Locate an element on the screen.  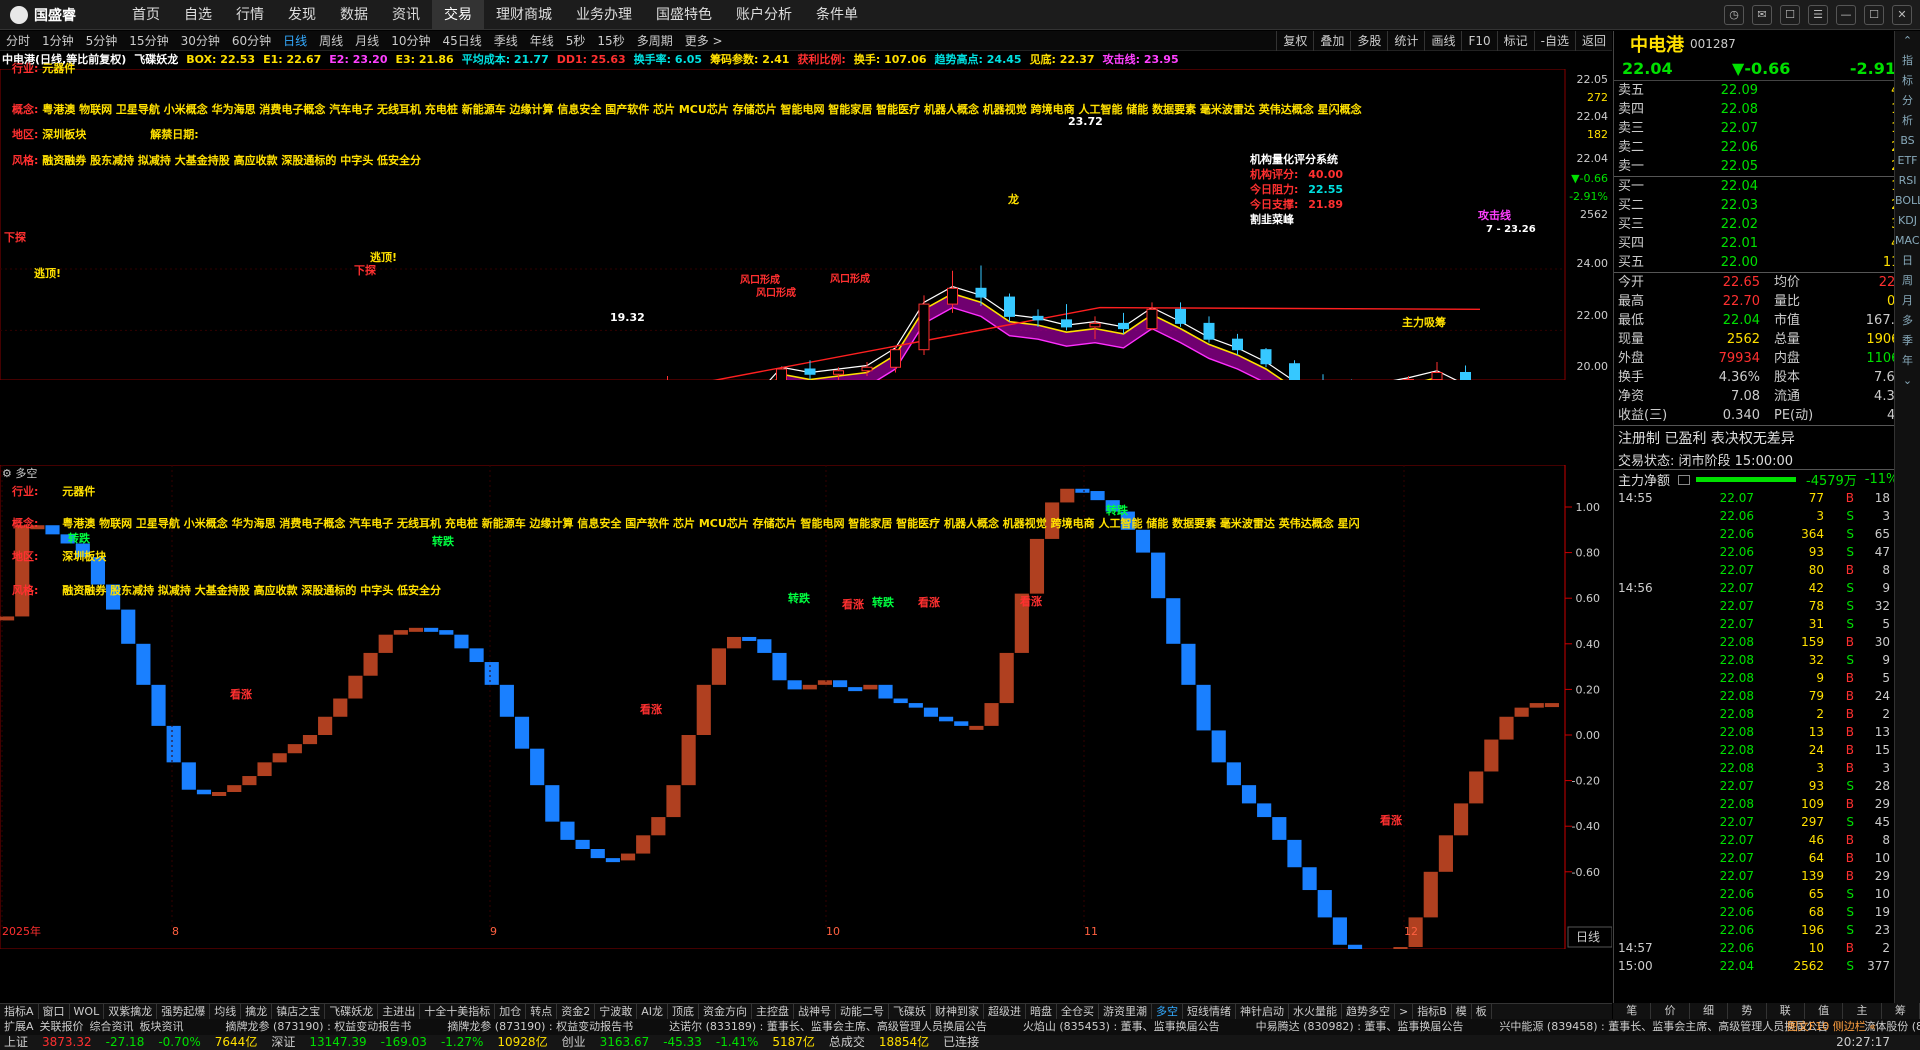
period-tab-10: 45日线 is located at coordinates (461, 41).